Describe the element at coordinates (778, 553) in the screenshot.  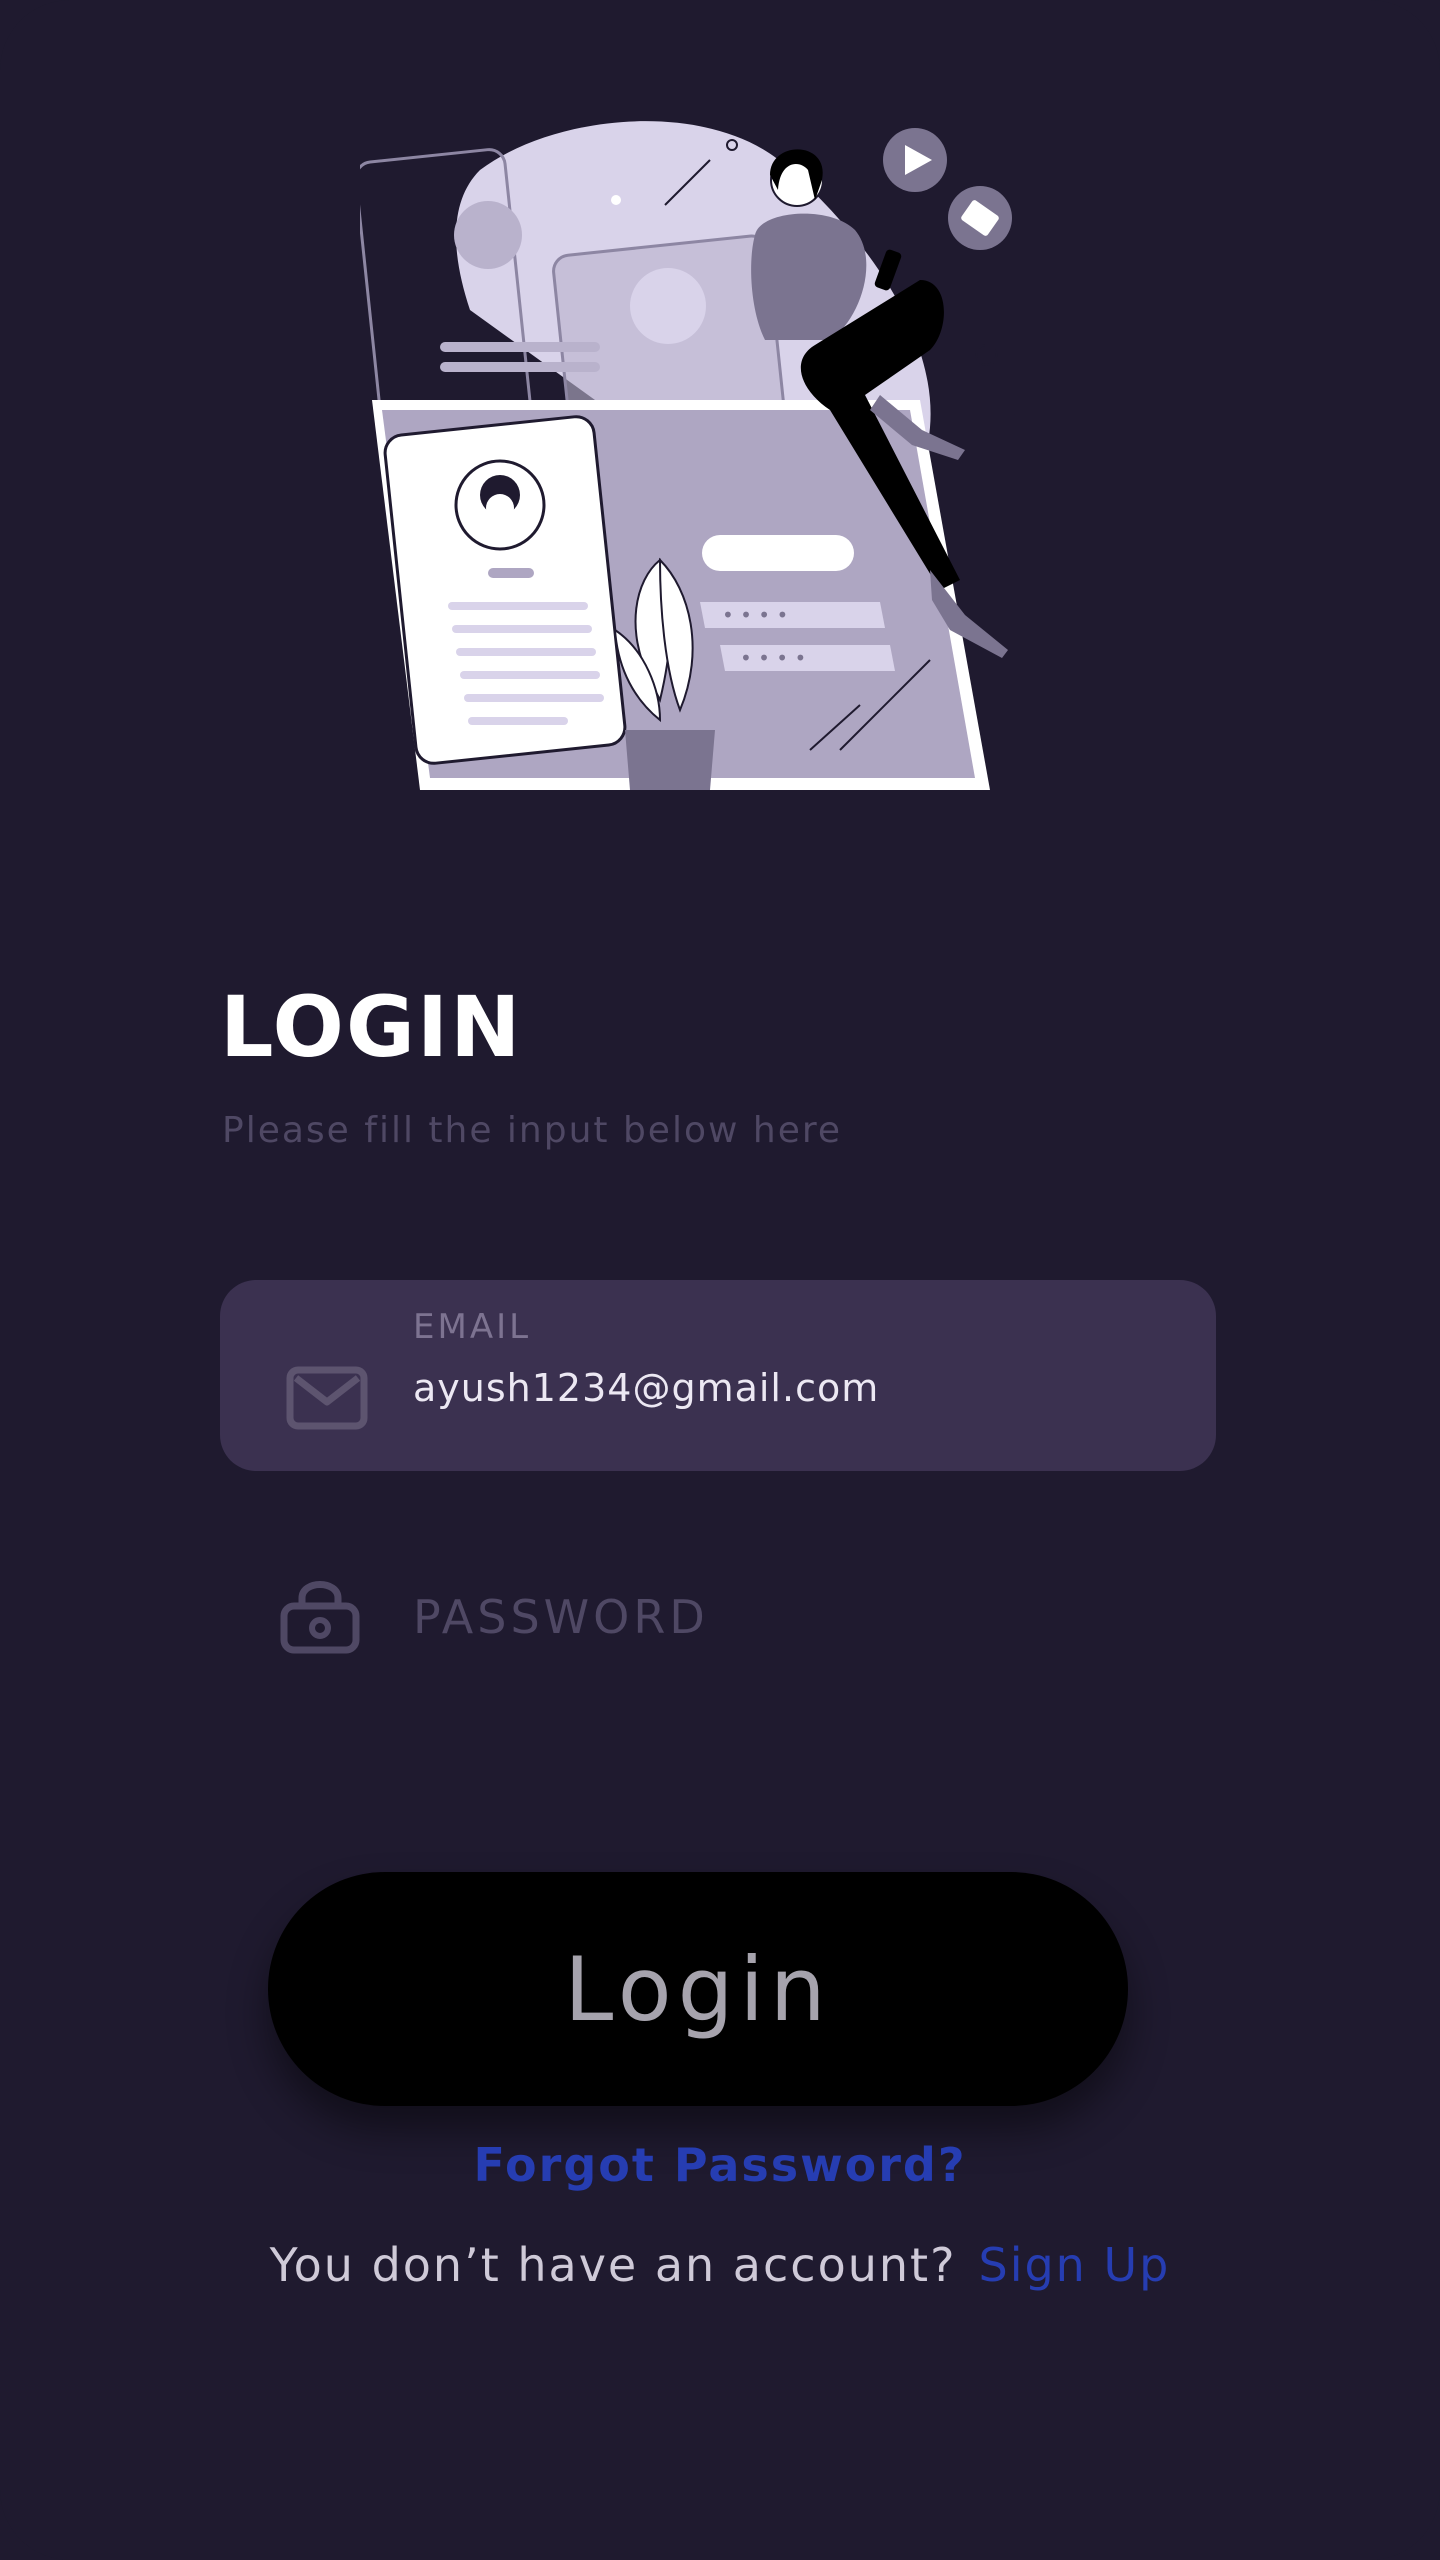
I see `illustration-button-pill` at that location.